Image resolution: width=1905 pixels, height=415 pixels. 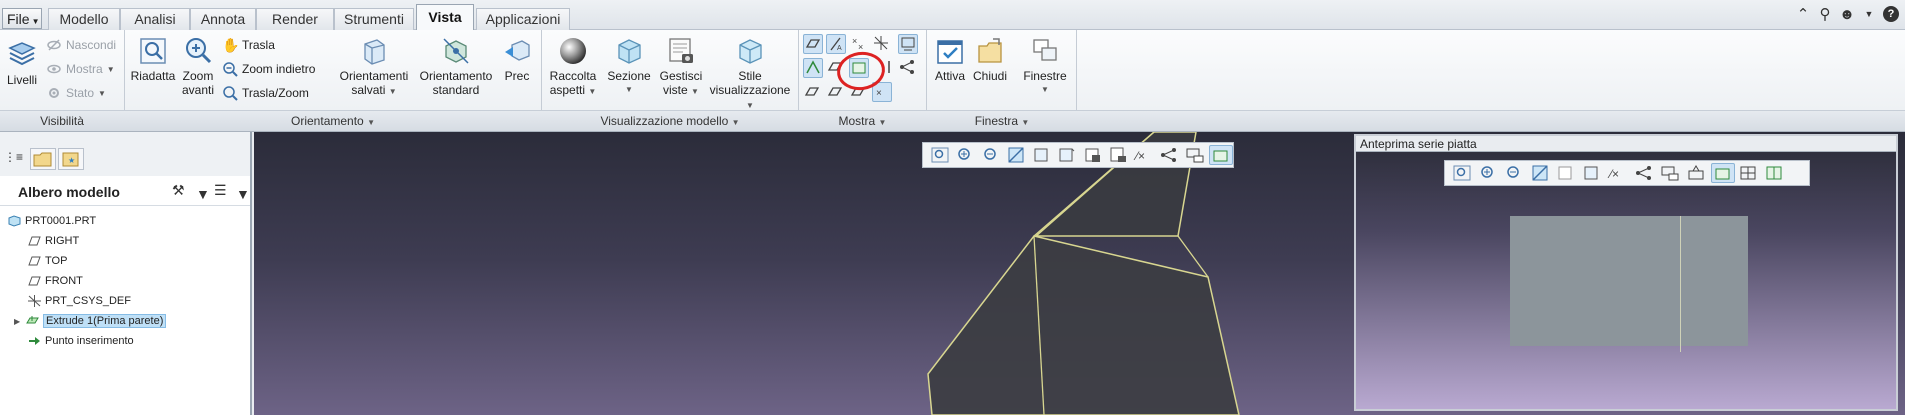 What do you see at coordinates (750, 74) in the screenshot?
I see `stile-visualizzazione-button: Stile visualizzazione ▼` at bounding box center [750, 74].